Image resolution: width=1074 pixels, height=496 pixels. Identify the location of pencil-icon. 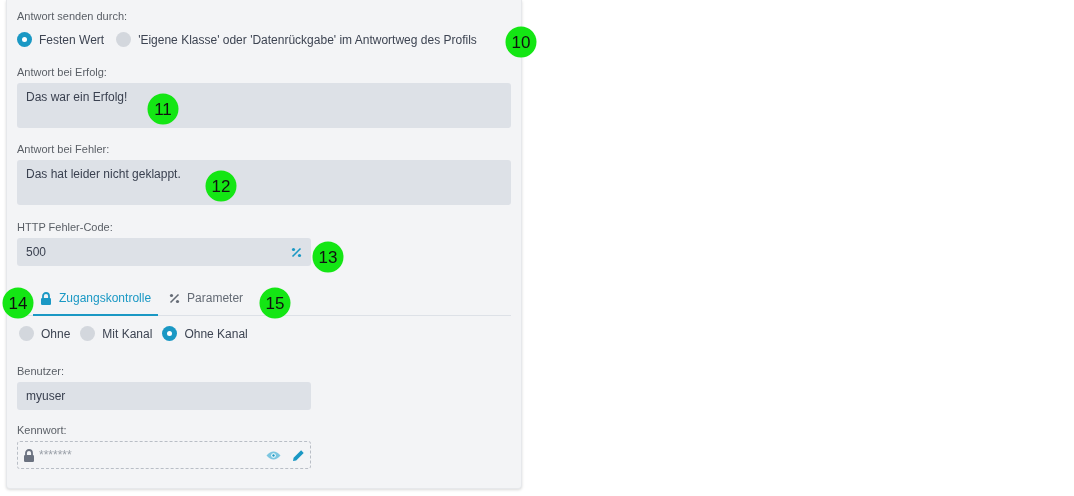
(298, 455).